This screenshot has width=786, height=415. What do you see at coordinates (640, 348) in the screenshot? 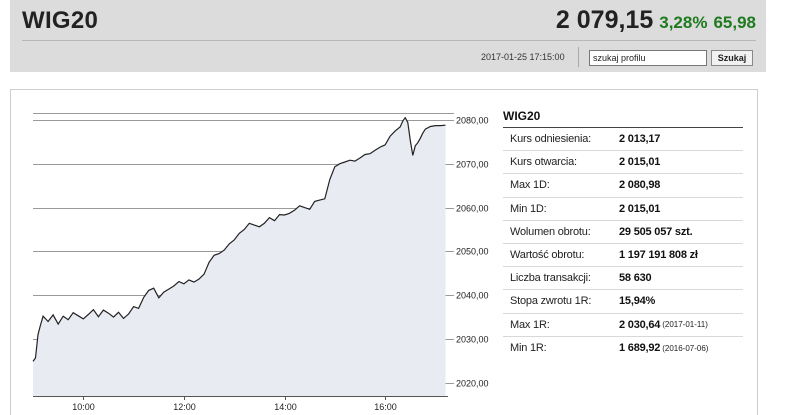
I see `stat-value: 1 689,92` at bounding box center [640, 348].